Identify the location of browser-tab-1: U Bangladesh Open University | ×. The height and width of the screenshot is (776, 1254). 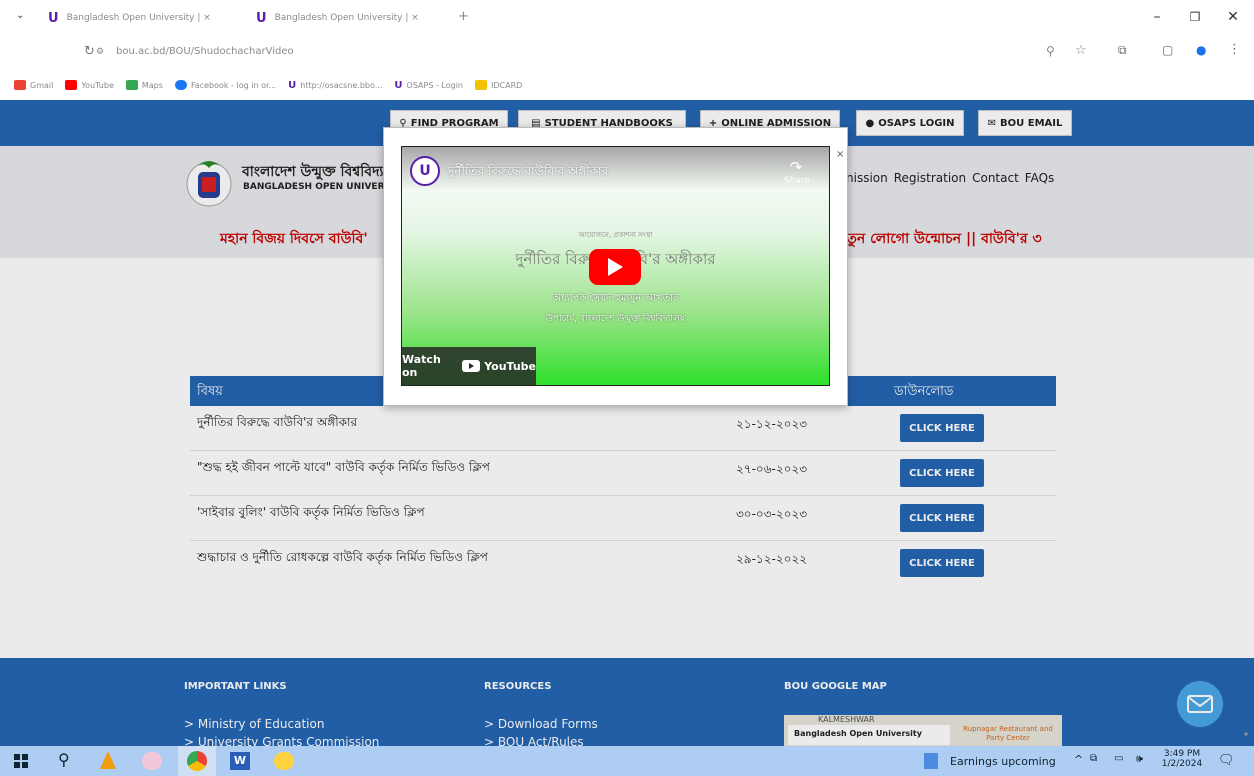
(129, 18).